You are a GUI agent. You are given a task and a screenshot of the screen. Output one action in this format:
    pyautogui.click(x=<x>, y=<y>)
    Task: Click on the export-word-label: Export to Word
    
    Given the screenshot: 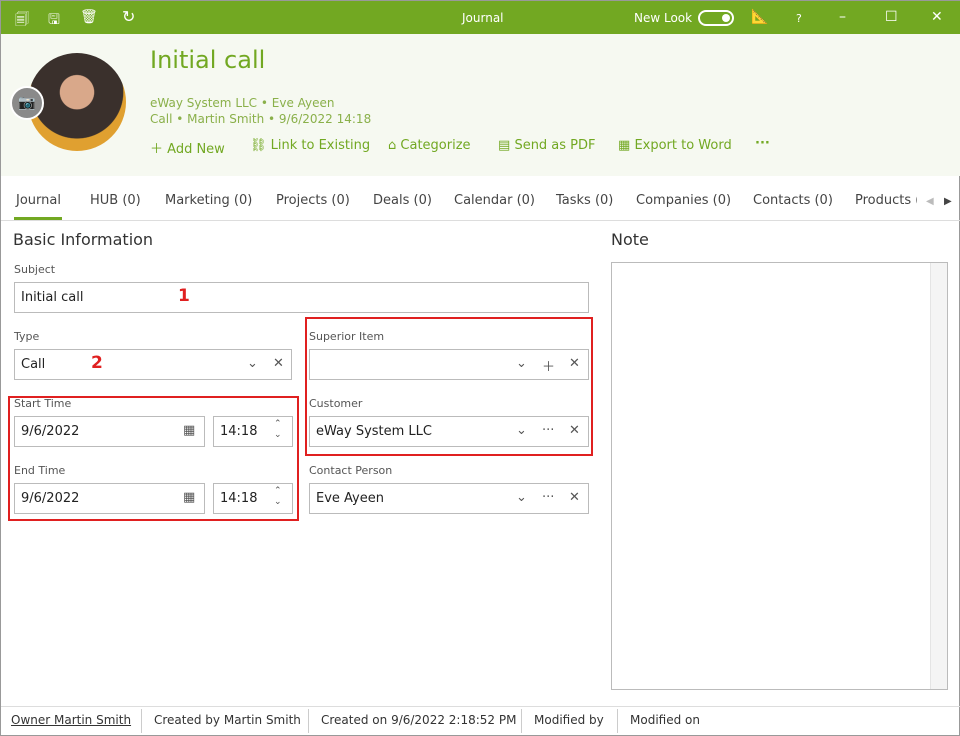 What is the action you would take?
    pyautogui.click(x=683, y=145)
    